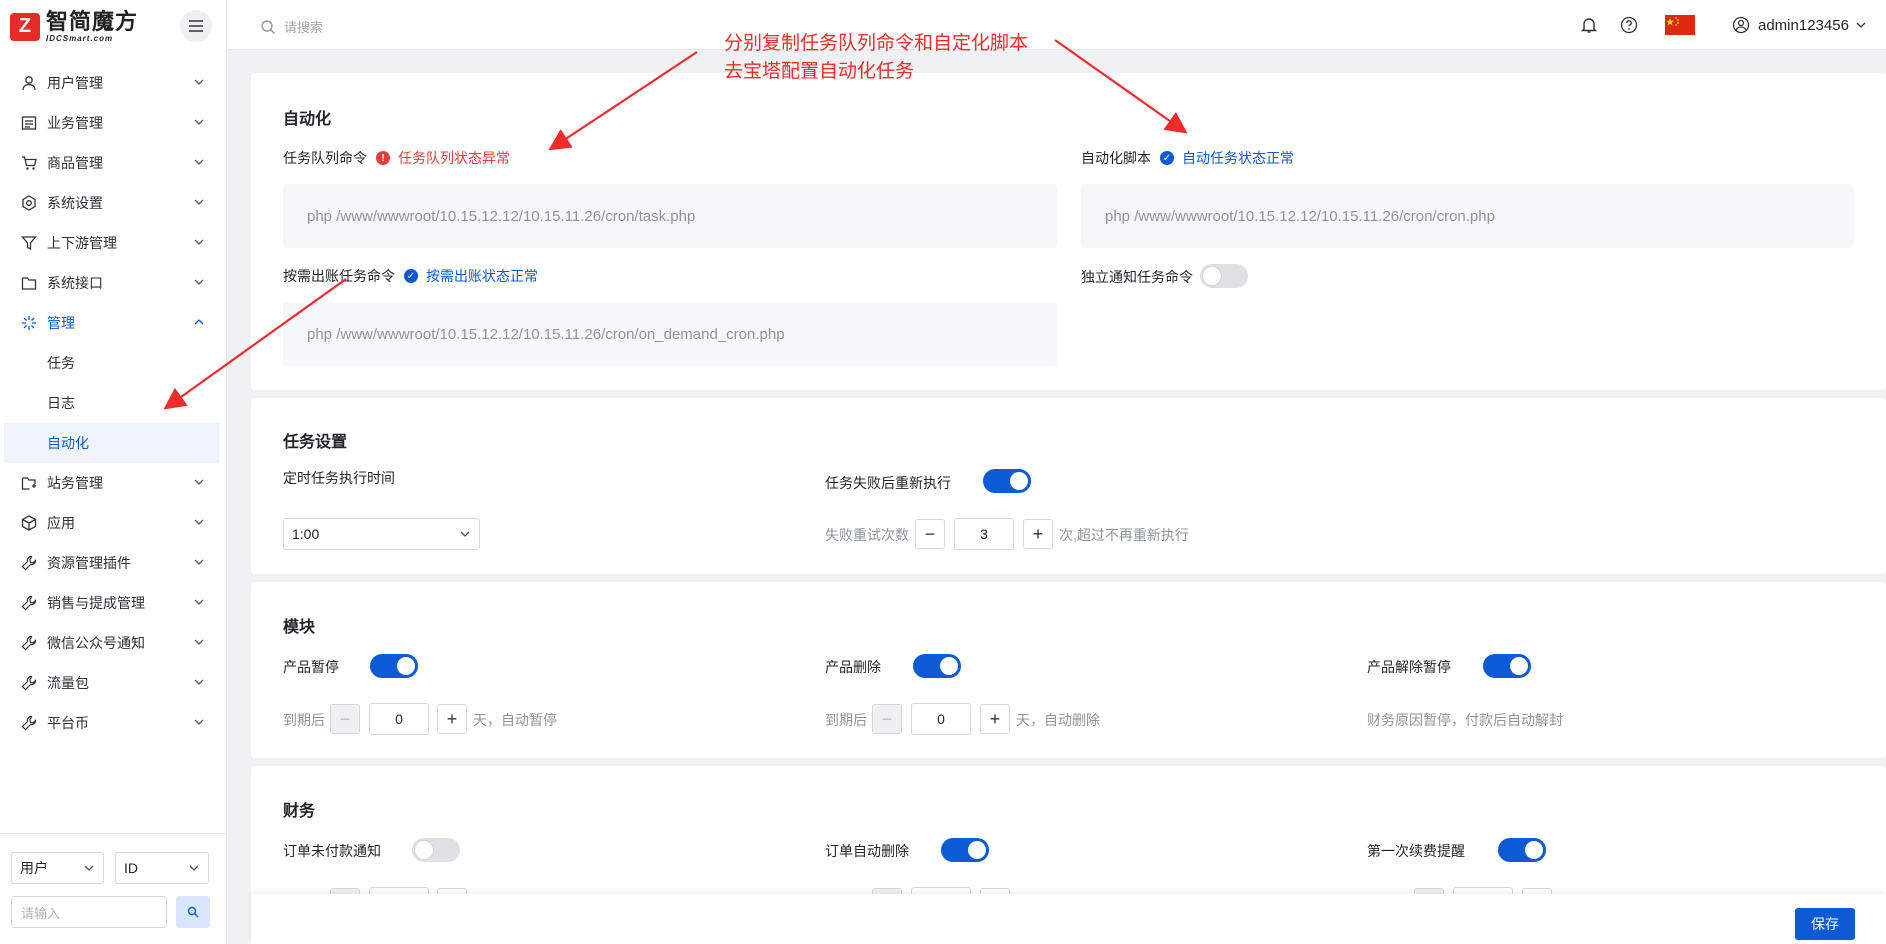  I want to click on suspend-decrement-button: −, so click(345, 719).